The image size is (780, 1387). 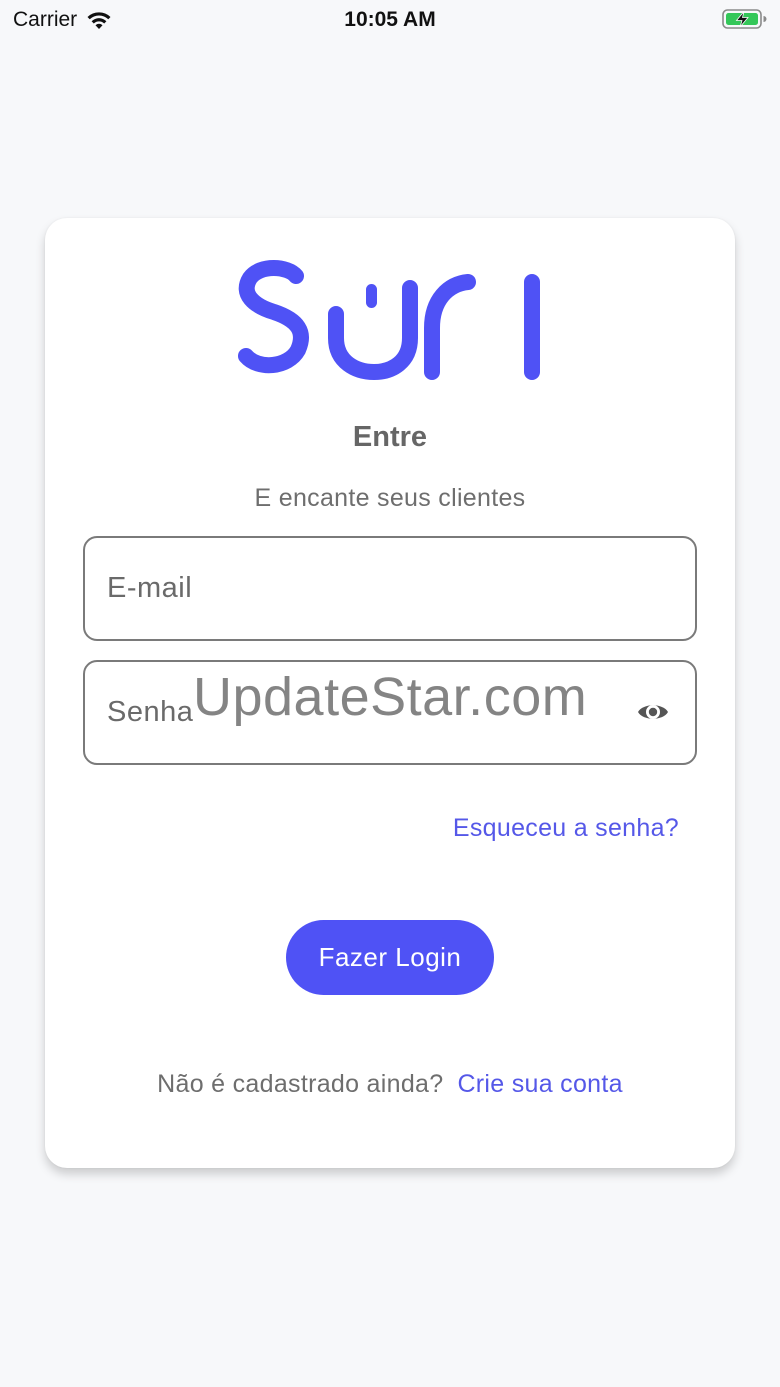 I want to click on signup-prompt: Não é cadastrado ainda?, so click(x=300, y=1084).